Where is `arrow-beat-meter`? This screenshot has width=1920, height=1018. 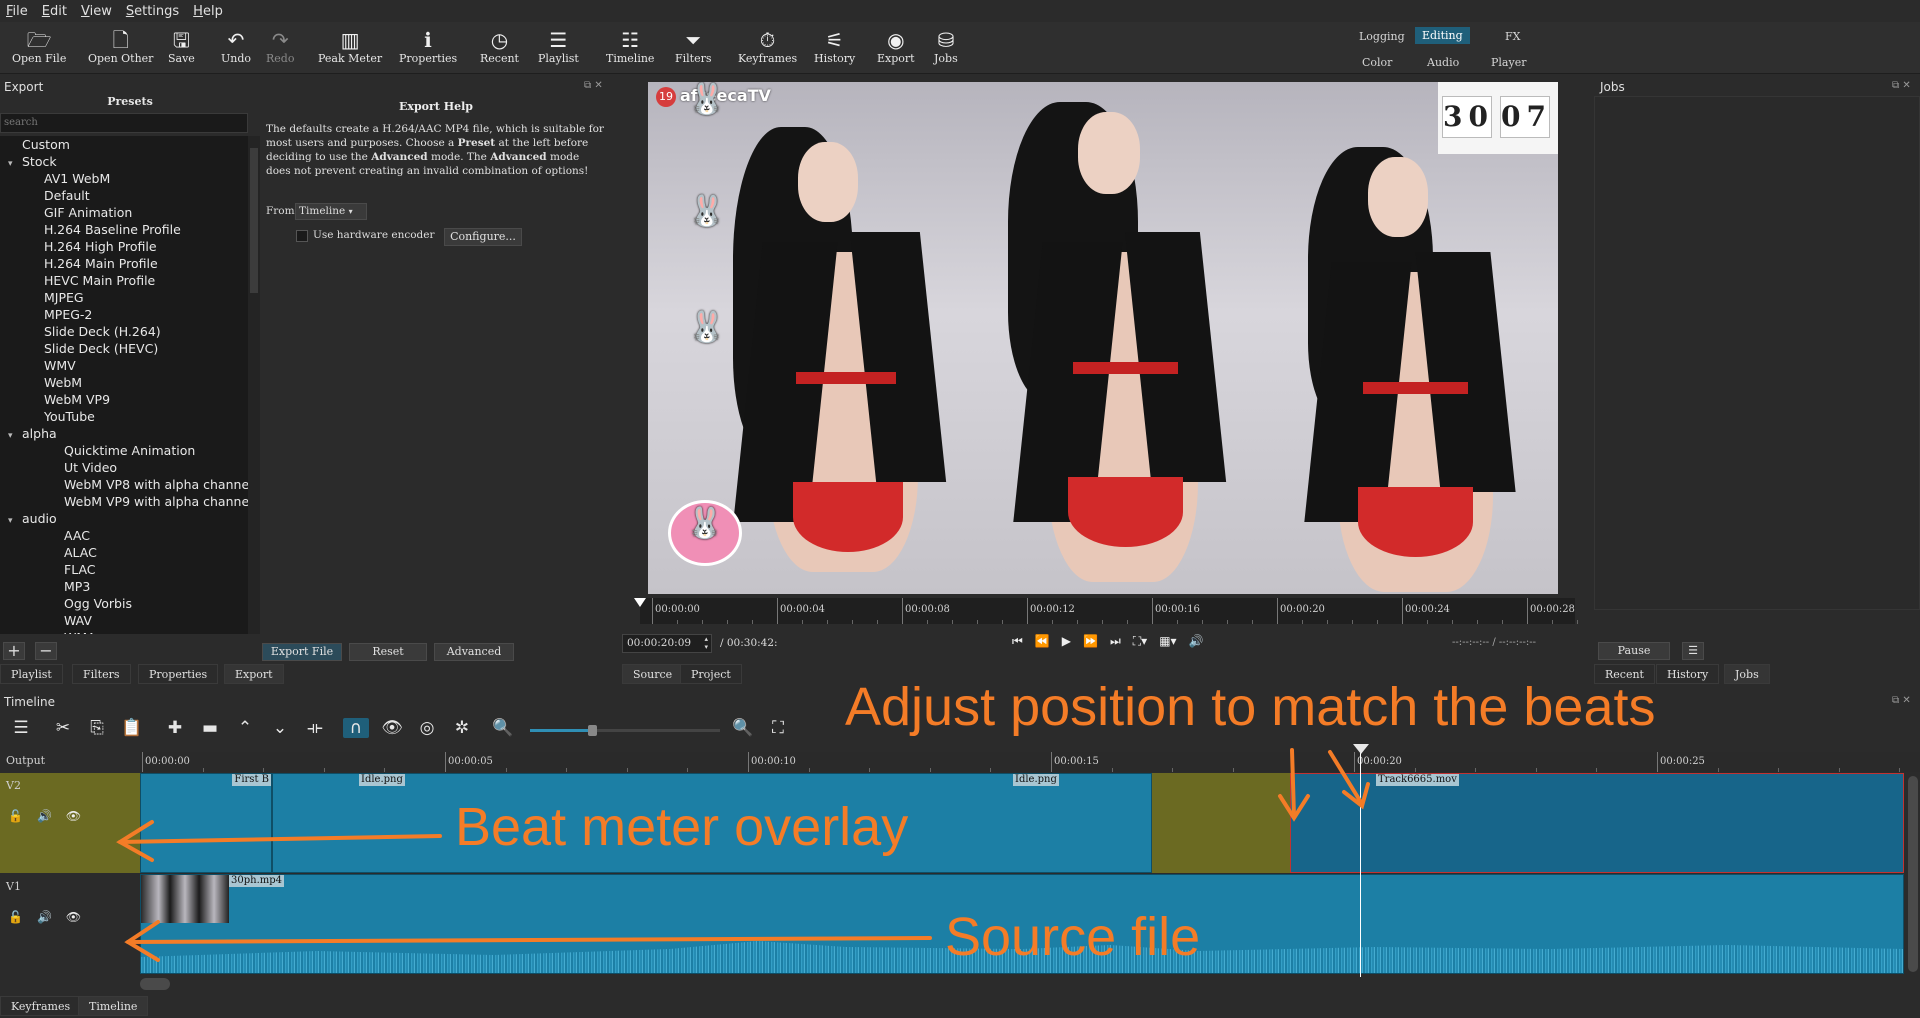 arrow-beat-meter is located at coordinates (280, 839).